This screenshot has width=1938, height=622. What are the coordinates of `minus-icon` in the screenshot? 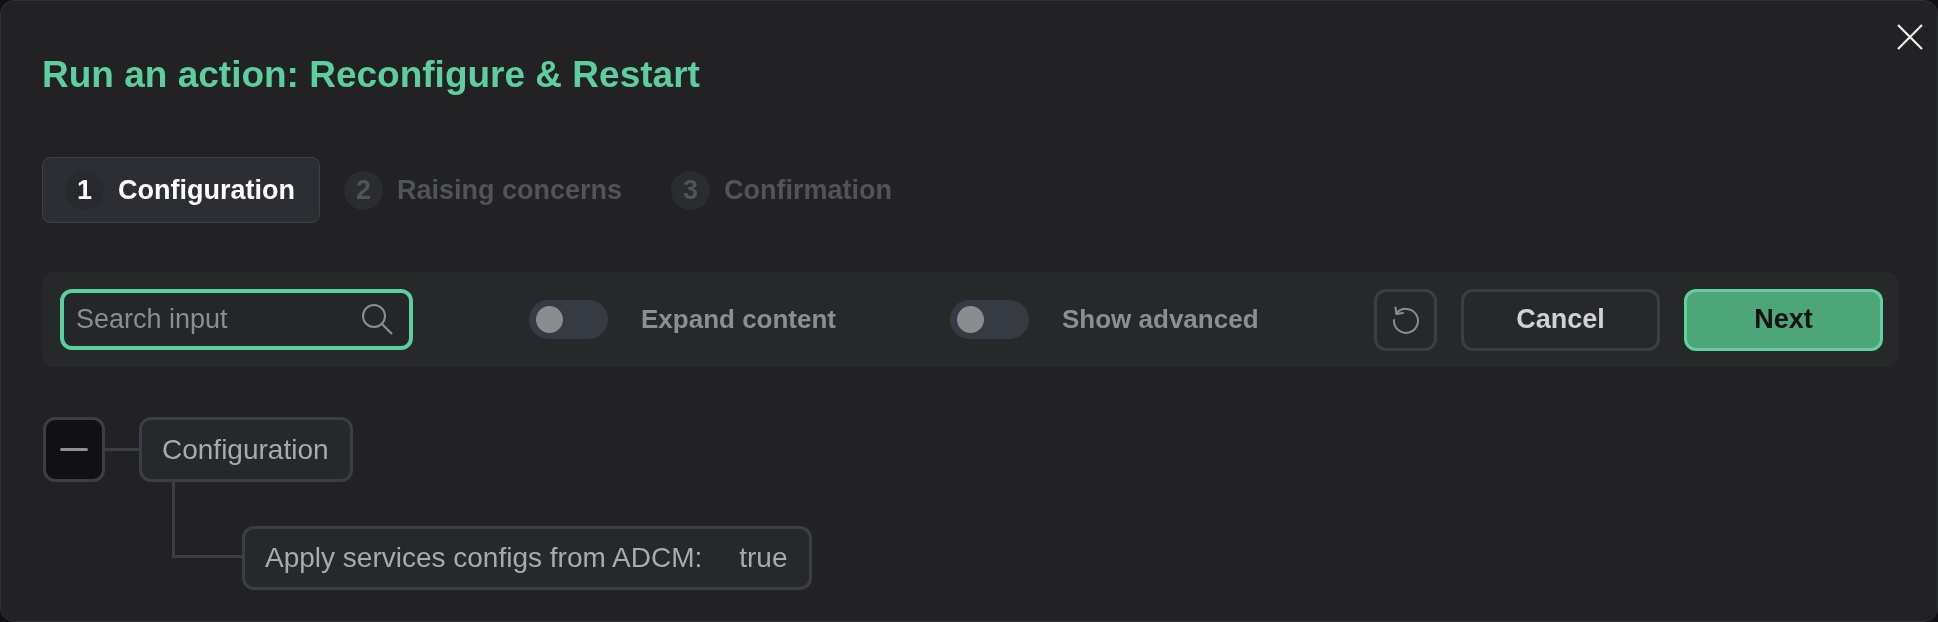 It's located at (74, 449).